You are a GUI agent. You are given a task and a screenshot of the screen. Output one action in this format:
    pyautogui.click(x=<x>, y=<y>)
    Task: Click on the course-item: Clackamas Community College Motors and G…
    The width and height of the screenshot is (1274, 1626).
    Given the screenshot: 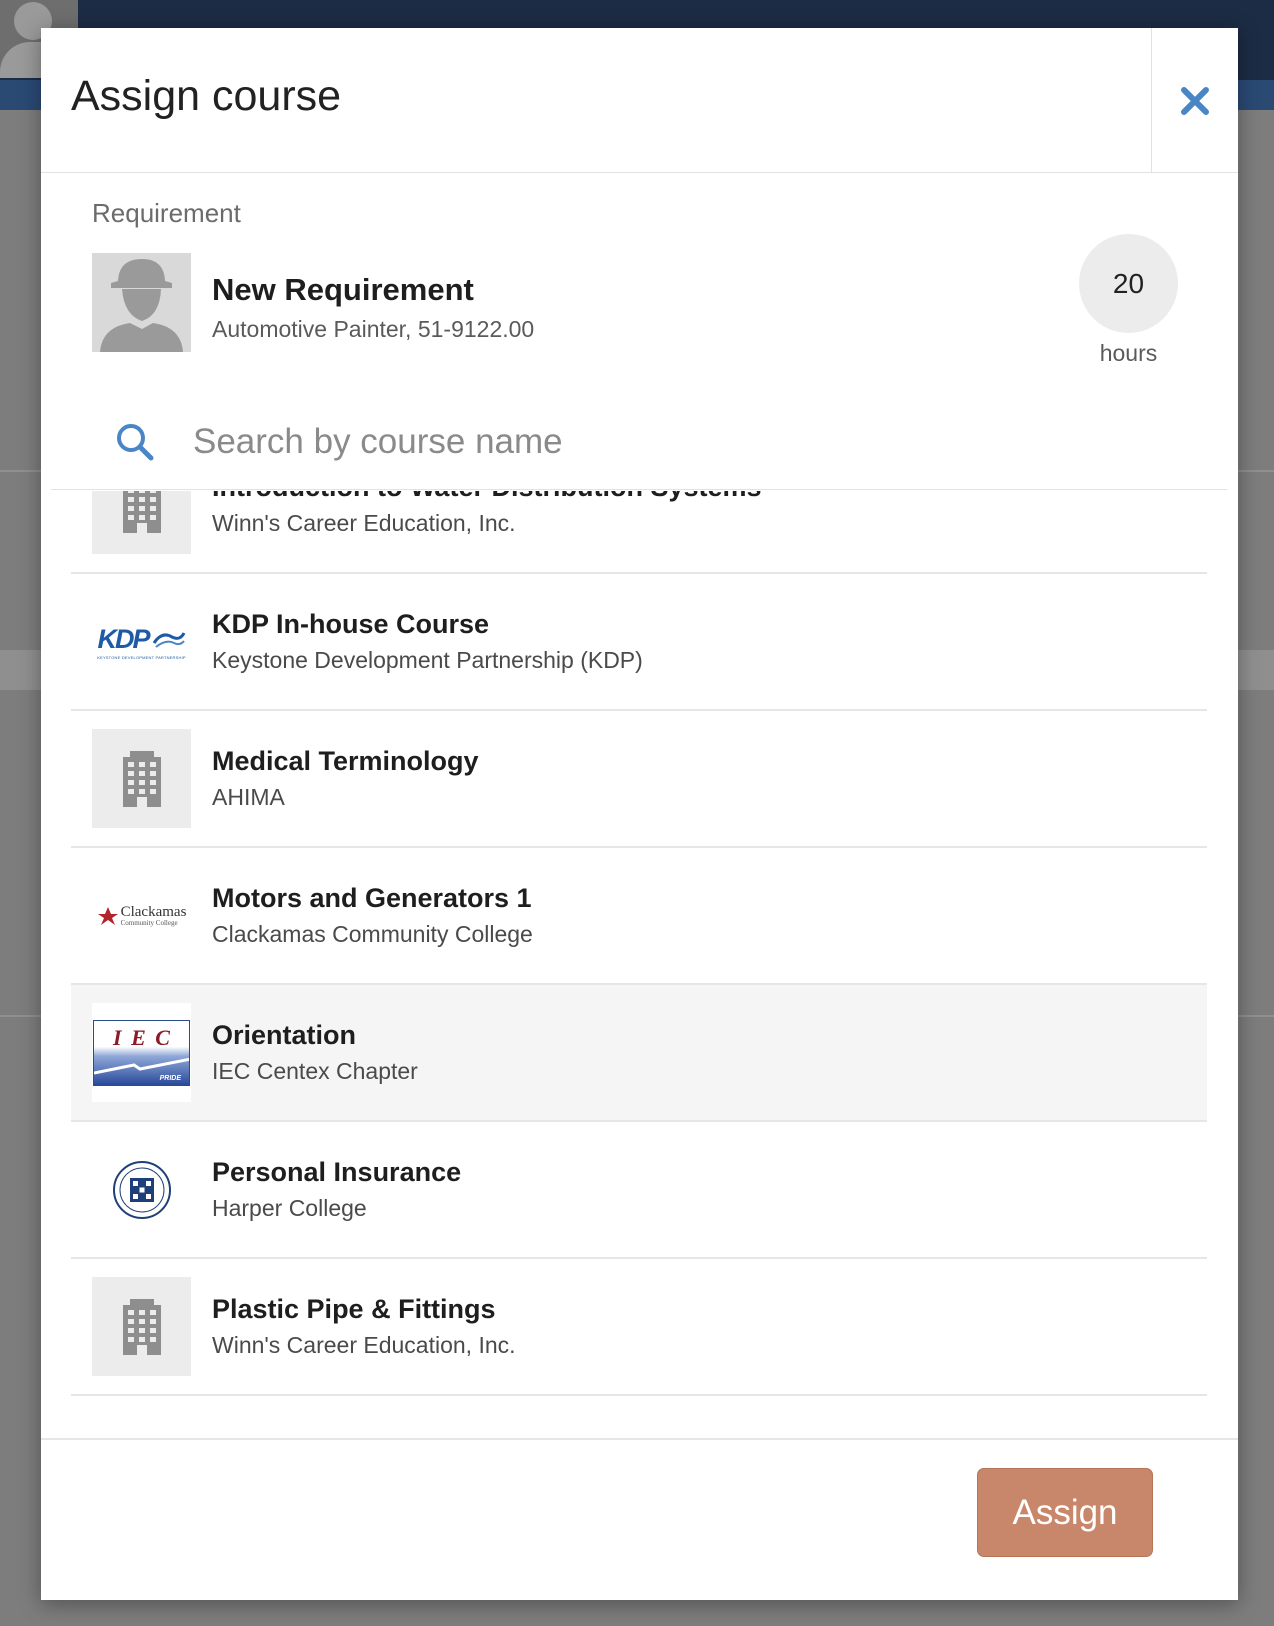 What is the action you would take?
    pyautogui.click(x=639, y=916)
    